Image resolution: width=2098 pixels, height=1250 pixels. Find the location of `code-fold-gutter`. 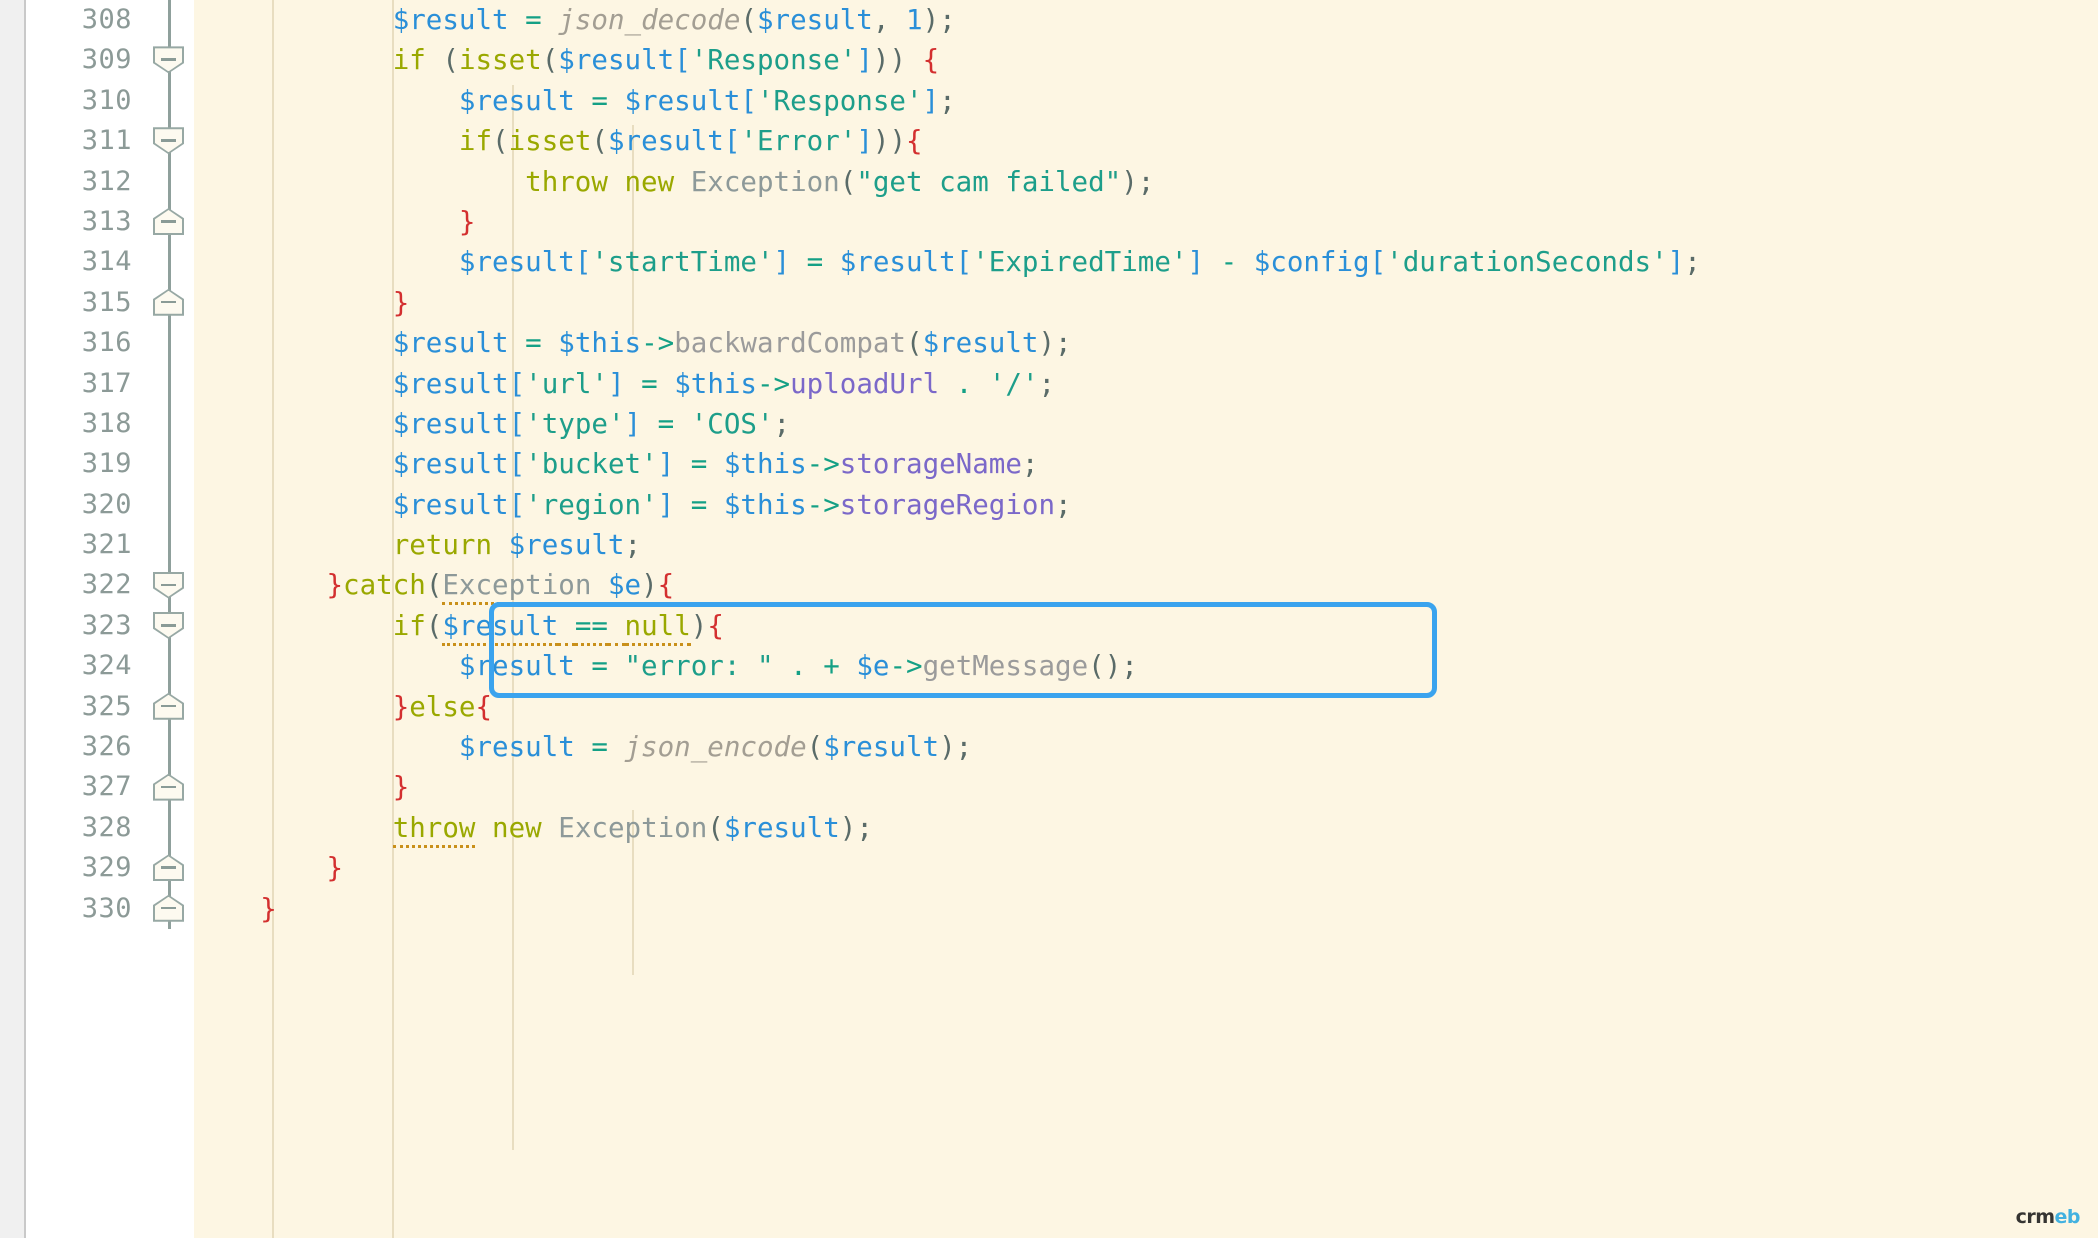

code-fold-gutter is located at coordinates (169, 625).